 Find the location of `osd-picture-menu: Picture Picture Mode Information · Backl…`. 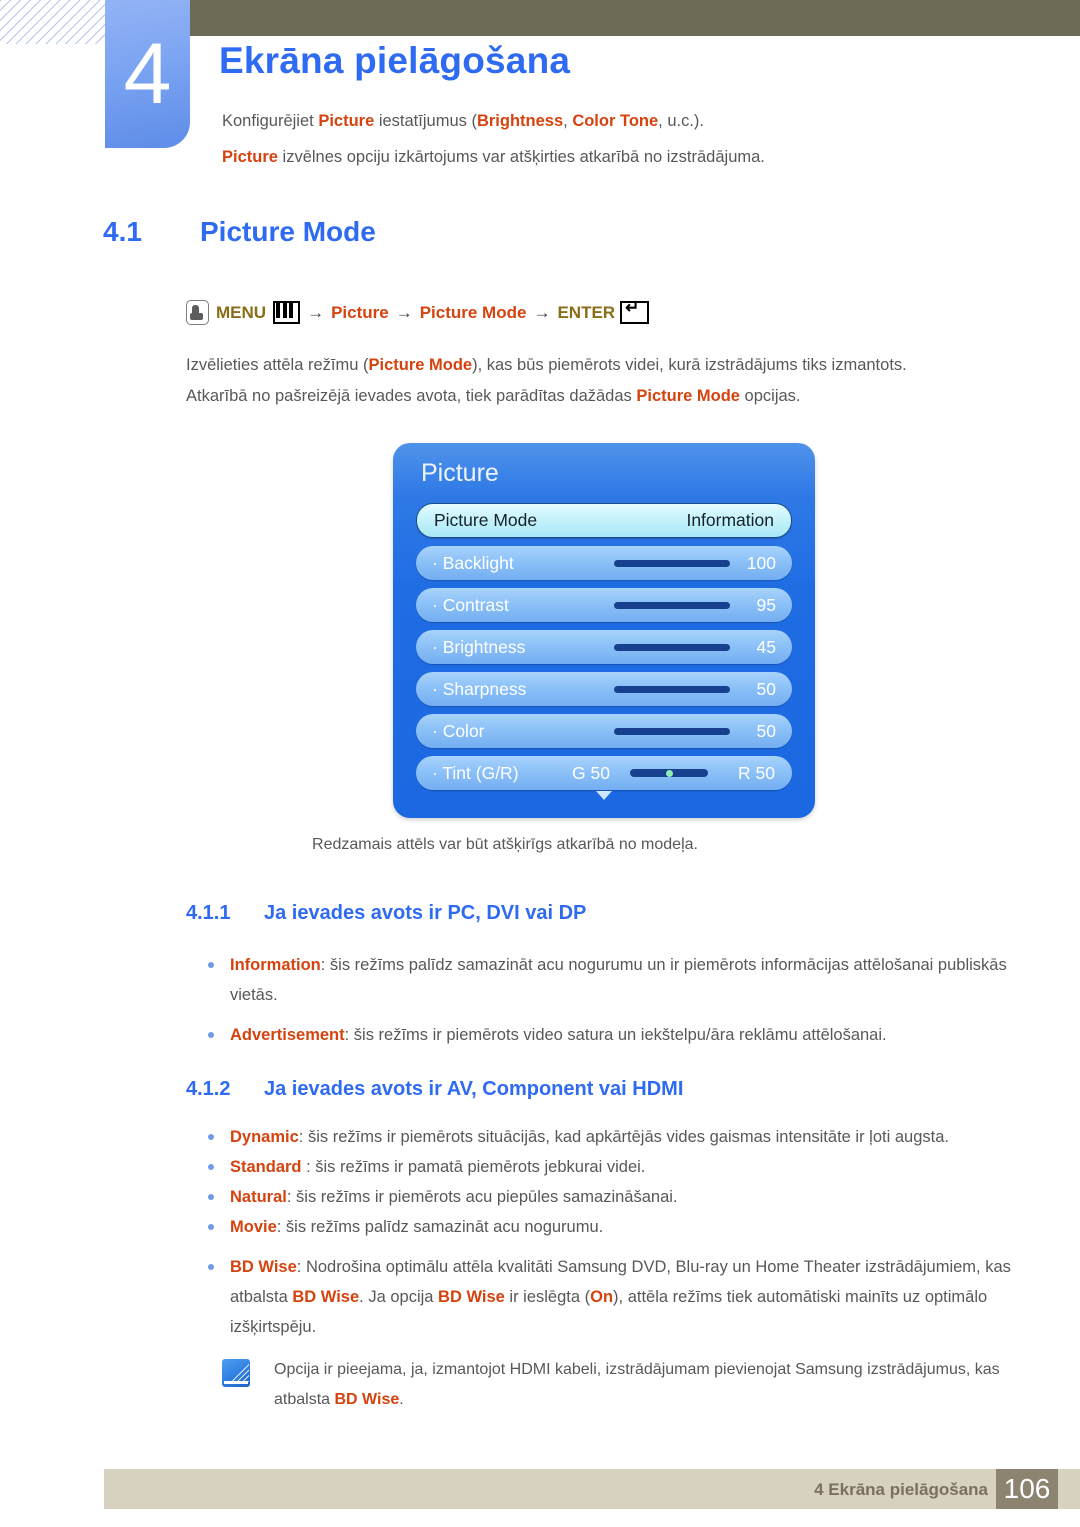

osd-picture-menu: Picture Picture Mode Information · Backl… is located at coordinates (604, 630).